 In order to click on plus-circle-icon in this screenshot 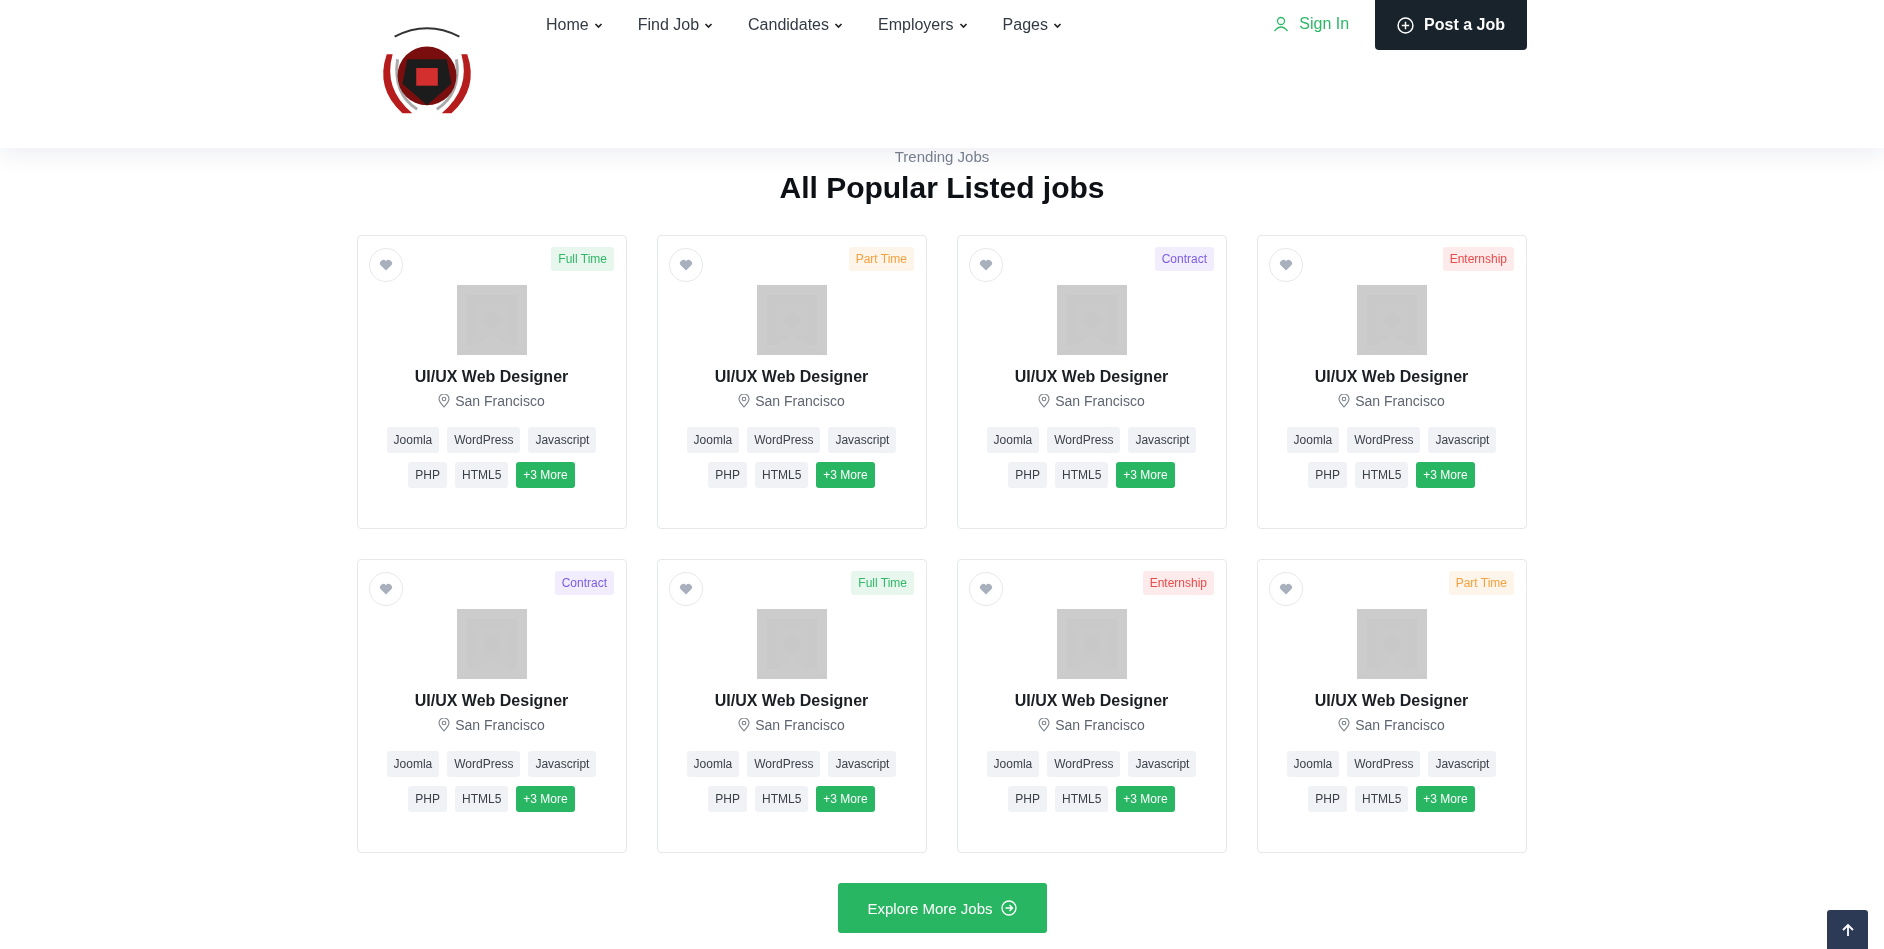, I will do `click(1406, 25)`.